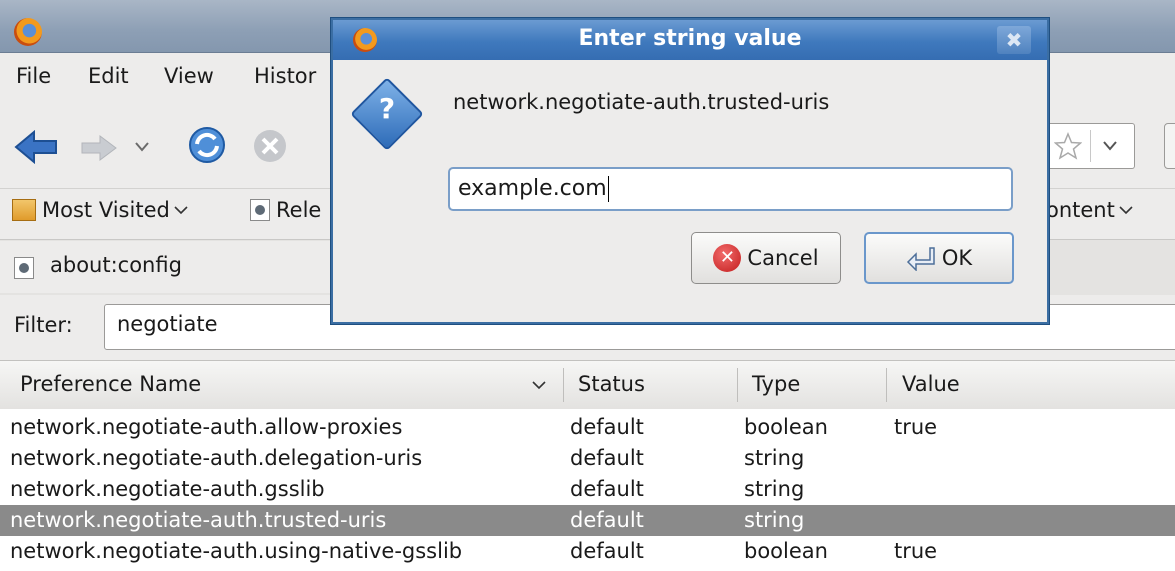 The width and height of the screenshot is (1175, 571). Describe the element at coordinates (299, 210) in the screenshot. I see `bookmark-release-label: Rele` at that location.